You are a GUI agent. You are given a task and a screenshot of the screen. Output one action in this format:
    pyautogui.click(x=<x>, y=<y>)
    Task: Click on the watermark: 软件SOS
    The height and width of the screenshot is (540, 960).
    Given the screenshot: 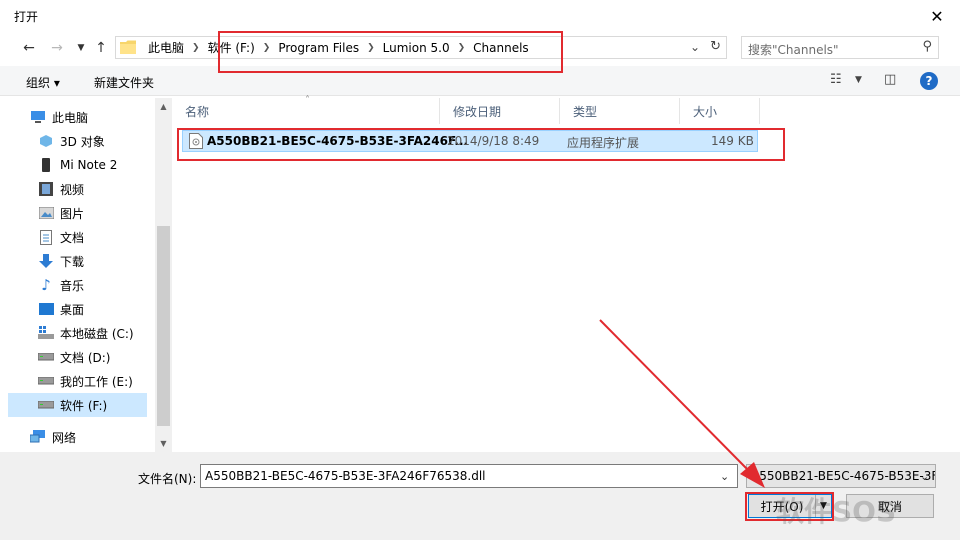 What is the action you would take?
    pyautogui.click(x=836, y=511)
    